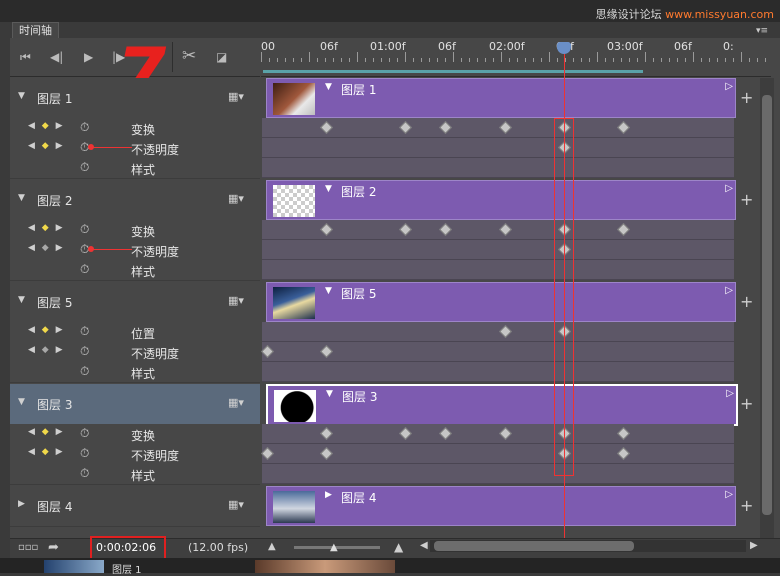 The width and height of the screenshot is (780, 576). What do you see at coordinates (767, 305) in the screenshot?
I see `vertical-scroll-thumb` at bounding box center [767, 305].